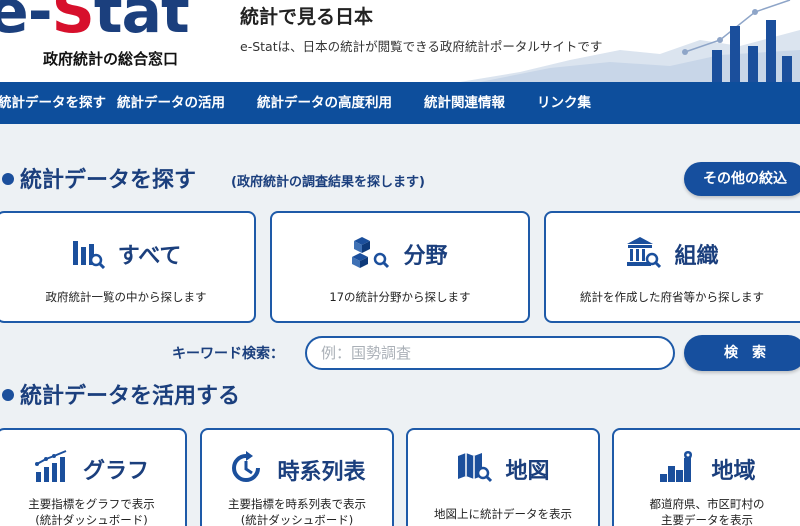 The image size is (800, 526). I want to click on card-all: すべて 政府統計一覧の中から探します, so click(128, 267).